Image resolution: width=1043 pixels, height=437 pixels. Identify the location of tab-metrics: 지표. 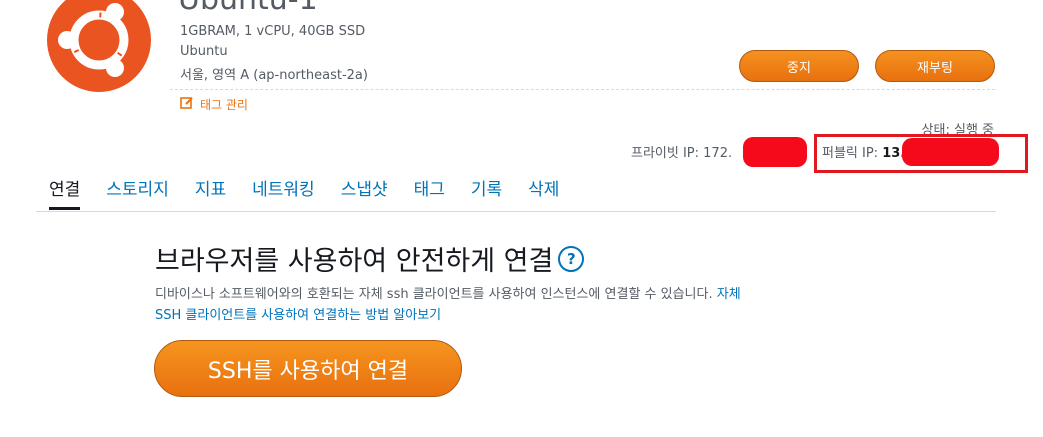
(210, 194).